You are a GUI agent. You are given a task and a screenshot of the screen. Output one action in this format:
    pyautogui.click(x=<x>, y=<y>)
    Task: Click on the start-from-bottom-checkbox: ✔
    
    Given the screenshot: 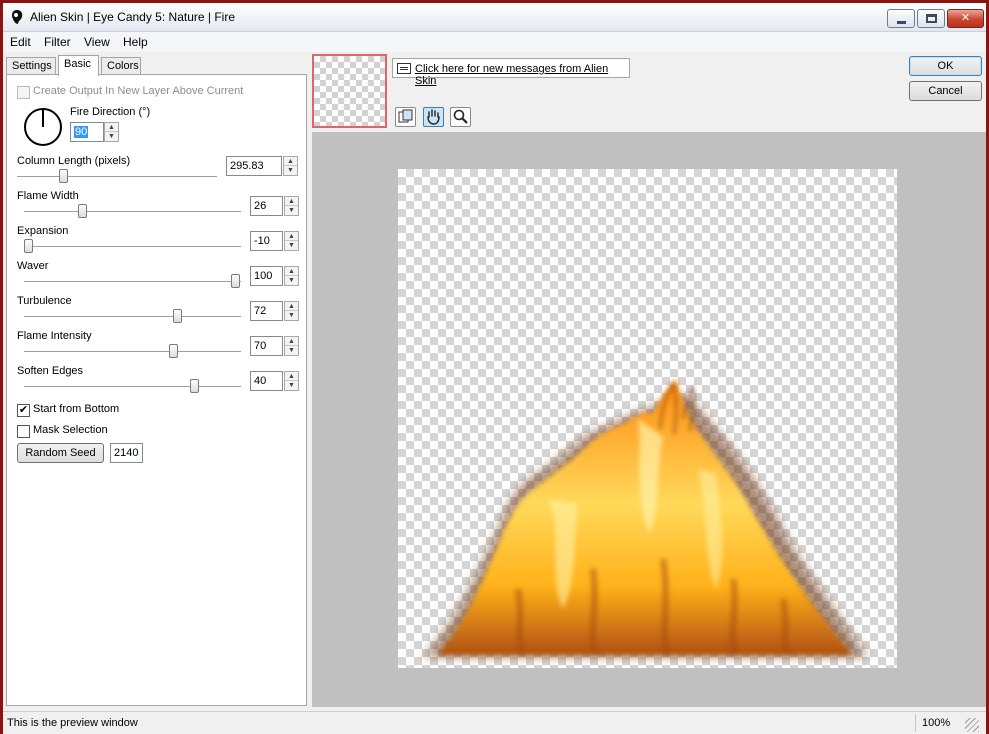 What is the action you would take?
    pyautogui.click(x=23, y=410)
    